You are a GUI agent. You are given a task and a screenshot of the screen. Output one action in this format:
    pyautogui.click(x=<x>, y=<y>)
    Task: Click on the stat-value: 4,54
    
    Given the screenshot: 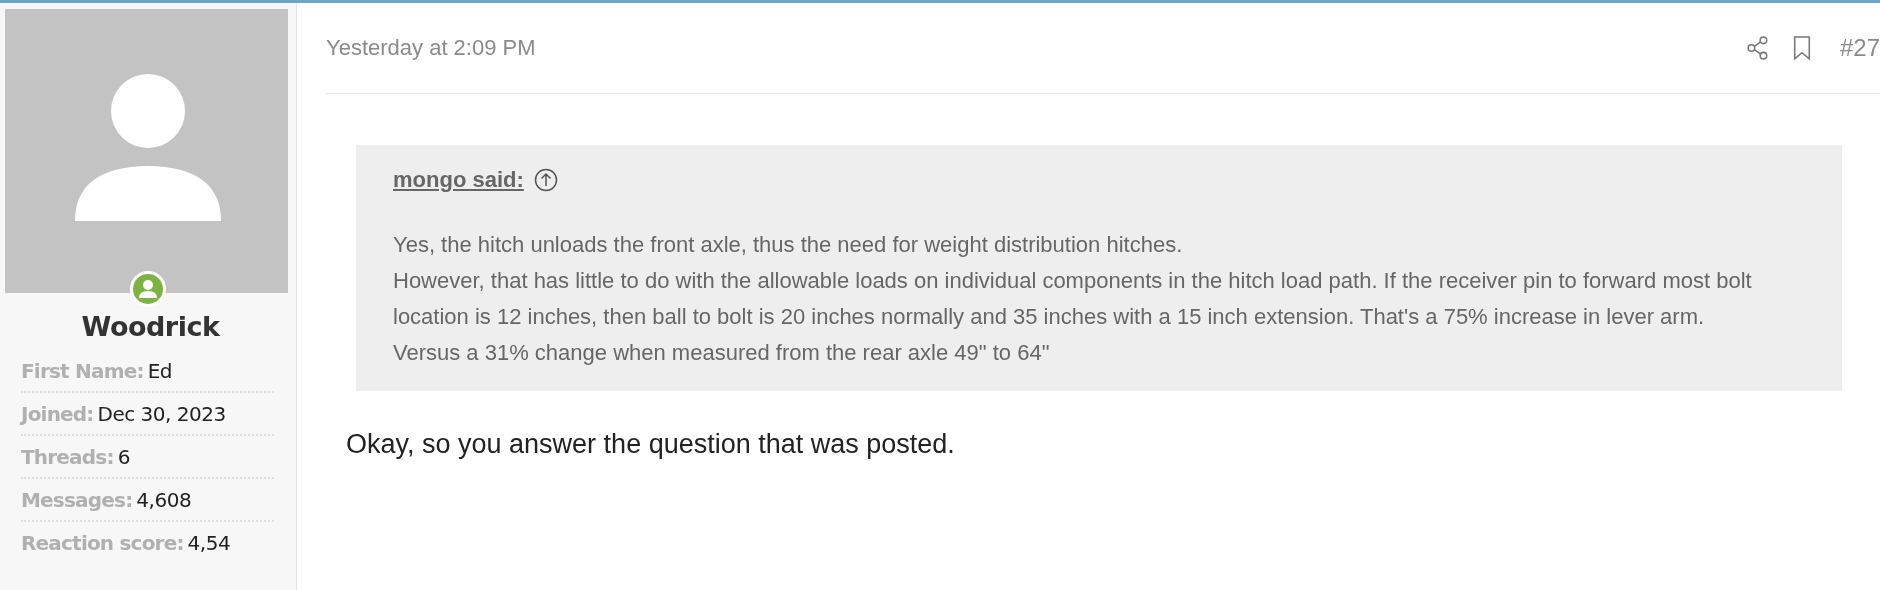 What is the action you would take?
    pyautogui.click(x=209, y=543)
    